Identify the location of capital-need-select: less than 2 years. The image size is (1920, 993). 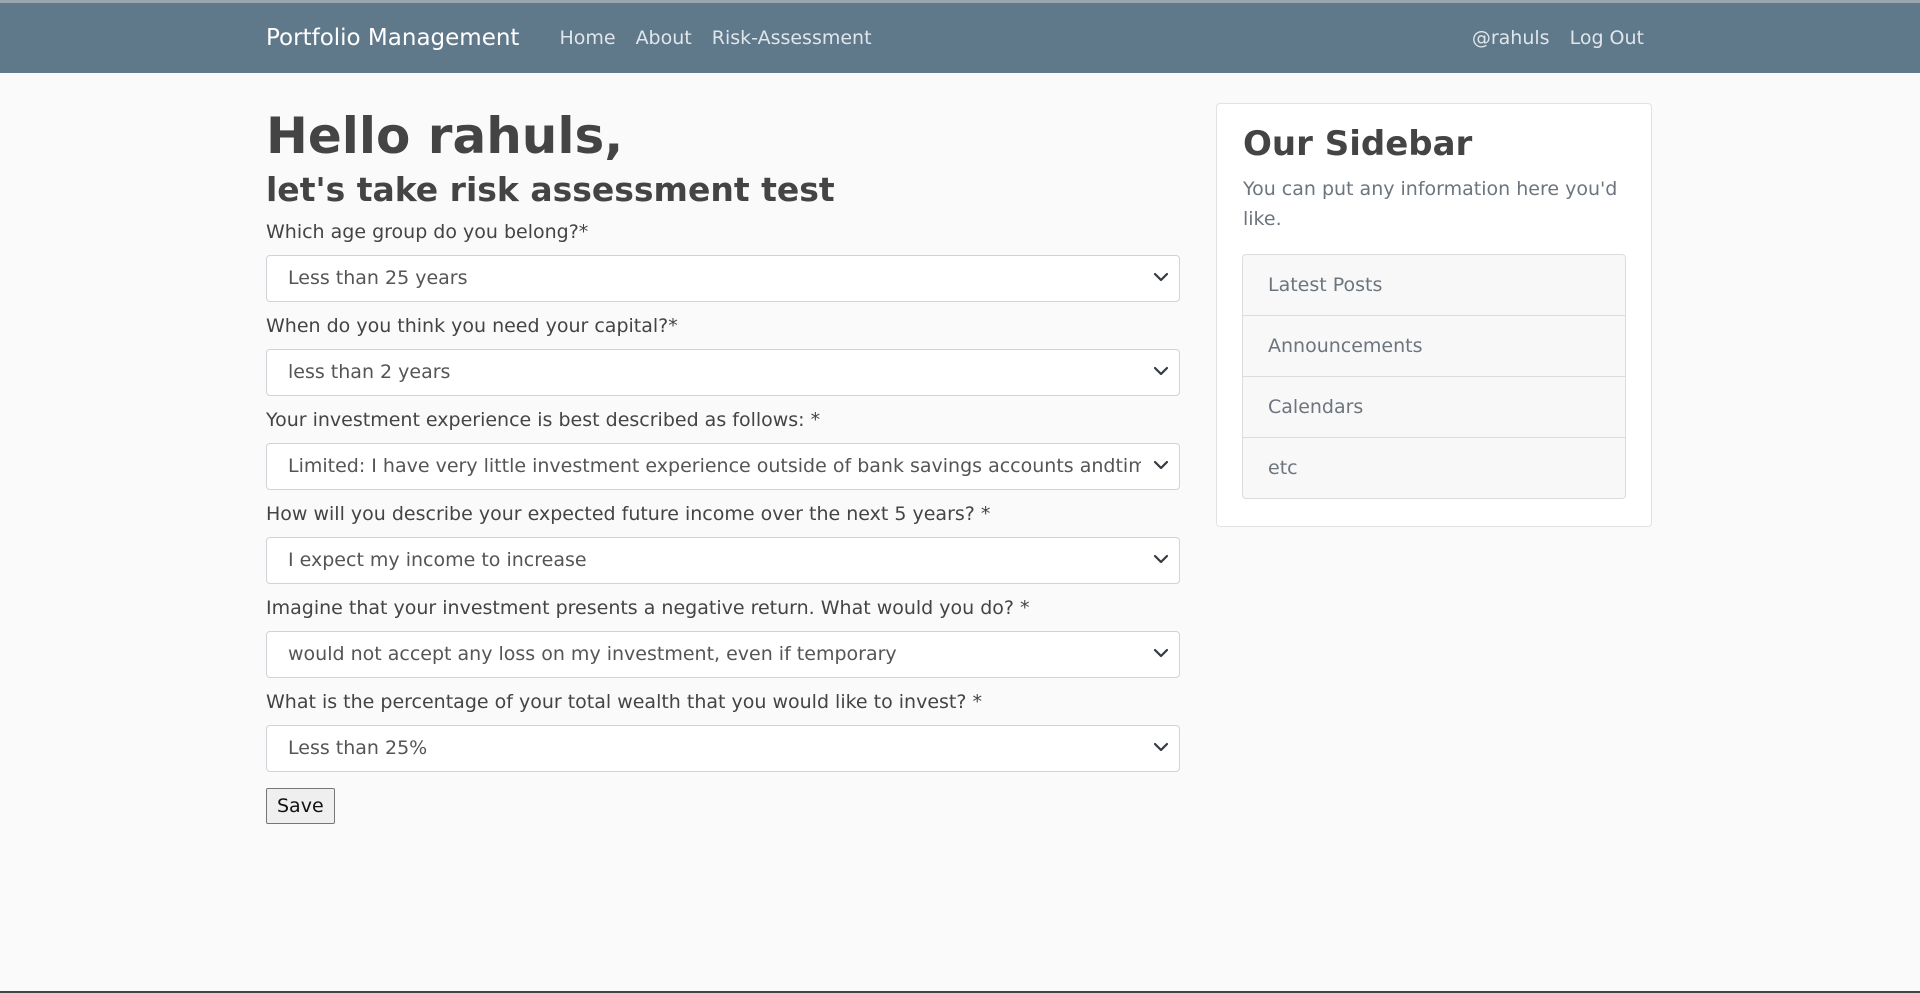
(723, 372).